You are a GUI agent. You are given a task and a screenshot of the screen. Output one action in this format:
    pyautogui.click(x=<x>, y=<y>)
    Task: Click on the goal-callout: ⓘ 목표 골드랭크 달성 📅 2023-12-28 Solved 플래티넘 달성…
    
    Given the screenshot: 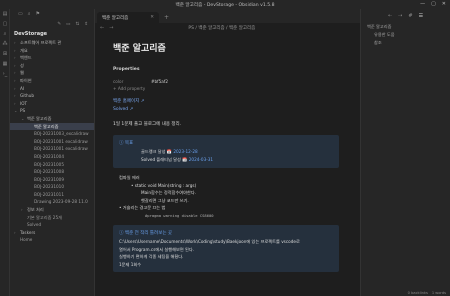 What is the action you would take?
    pyautogui.click(x=226, y=151)
    